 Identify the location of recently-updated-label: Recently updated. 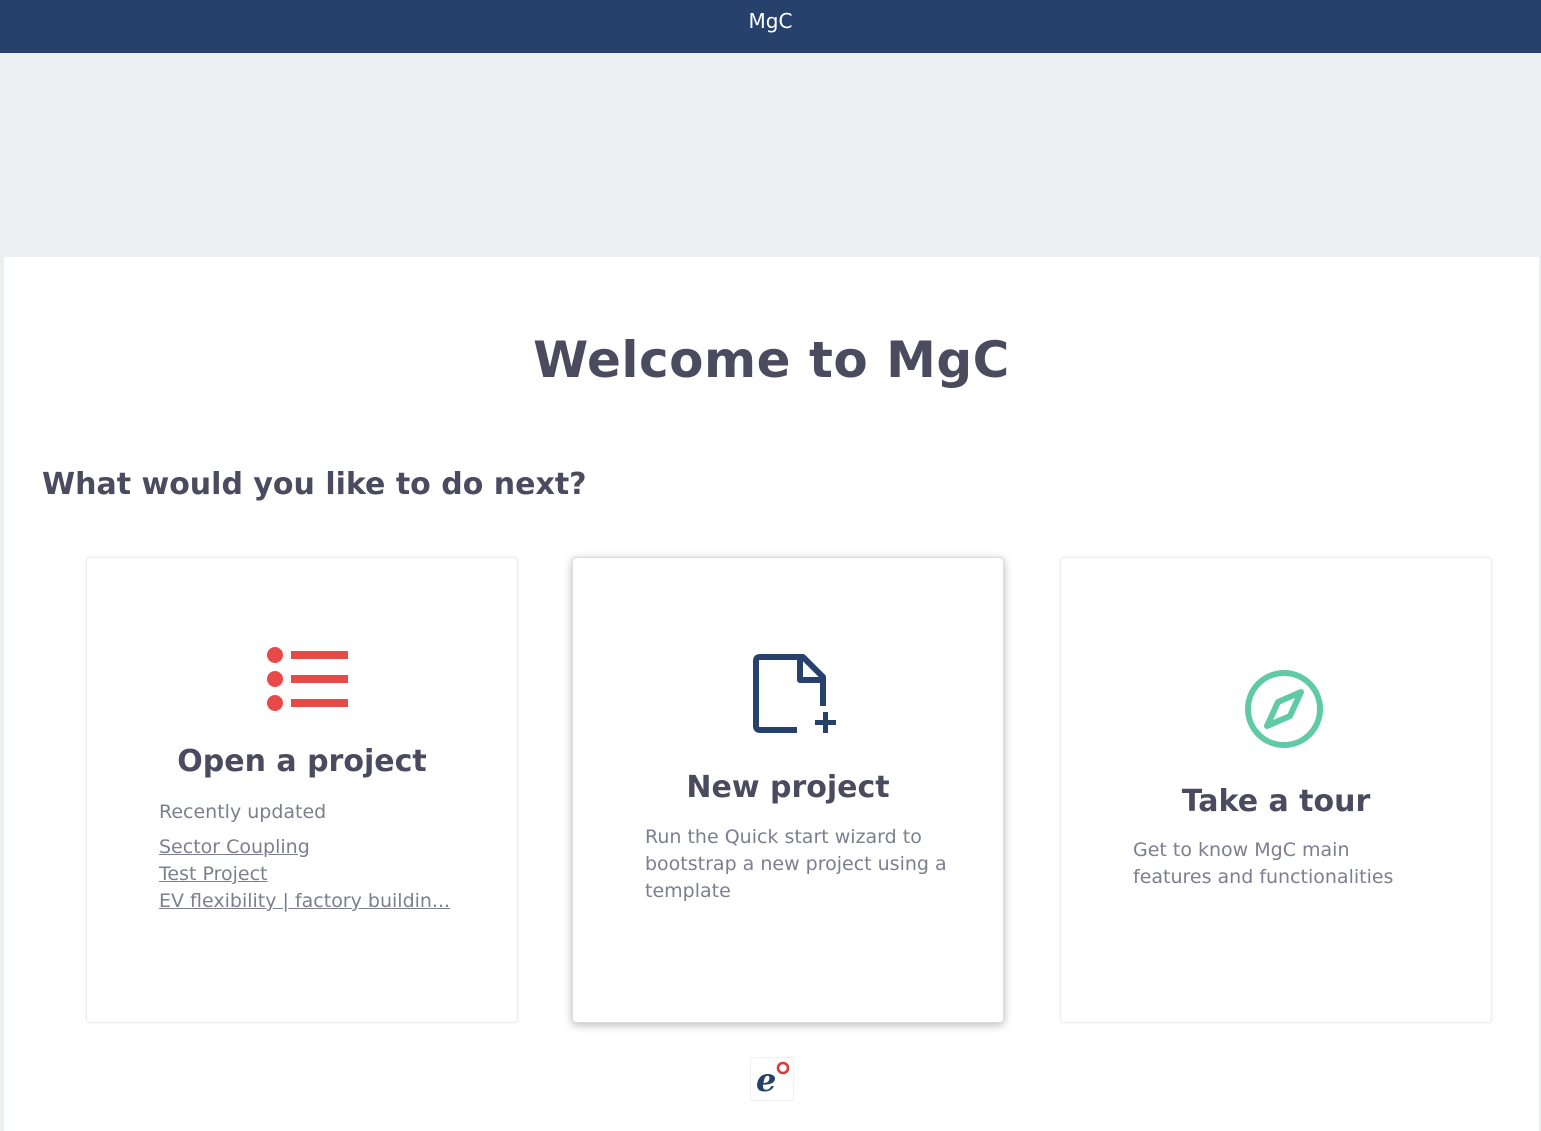
(243, 812).